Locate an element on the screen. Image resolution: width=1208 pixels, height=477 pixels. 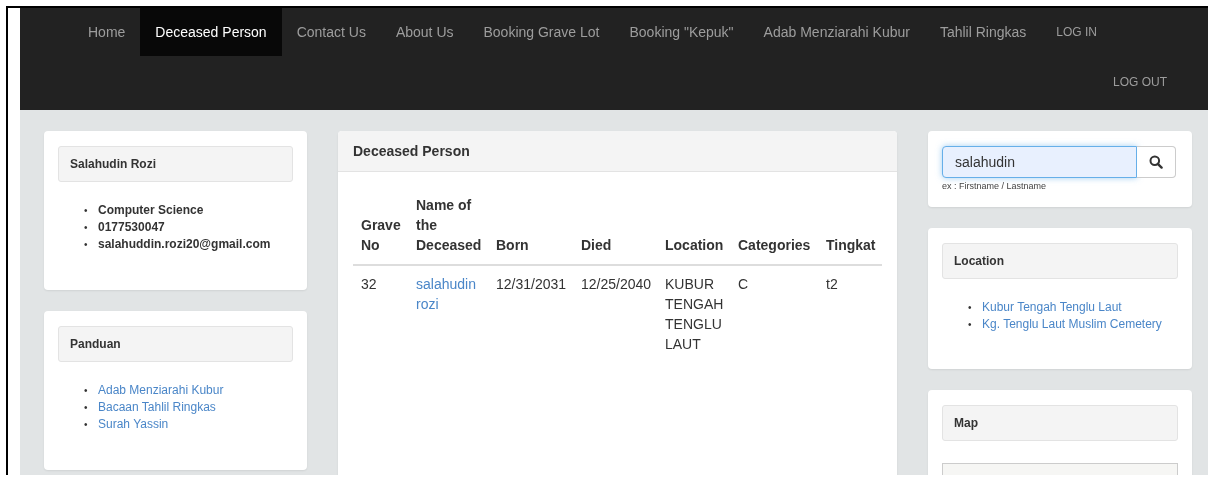
nav-link: LOG OUT is located at coordinates (1140, 82).